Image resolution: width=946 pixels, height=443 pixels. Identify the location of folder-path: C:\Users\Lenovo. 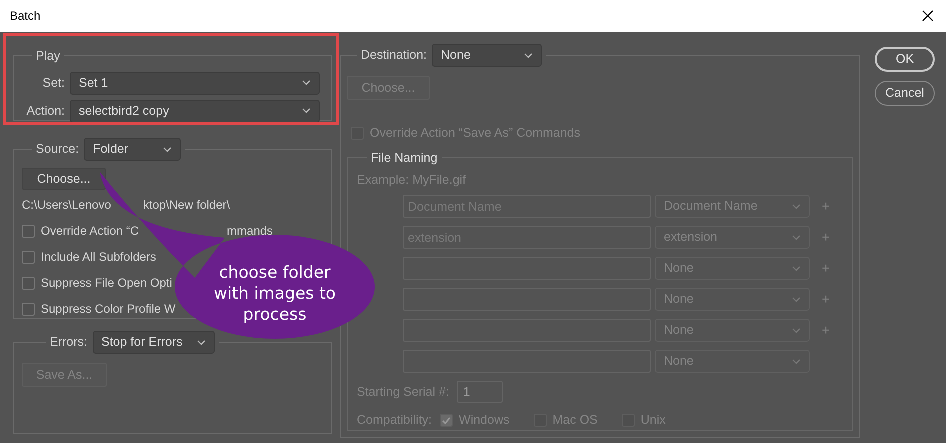
(67, 205).